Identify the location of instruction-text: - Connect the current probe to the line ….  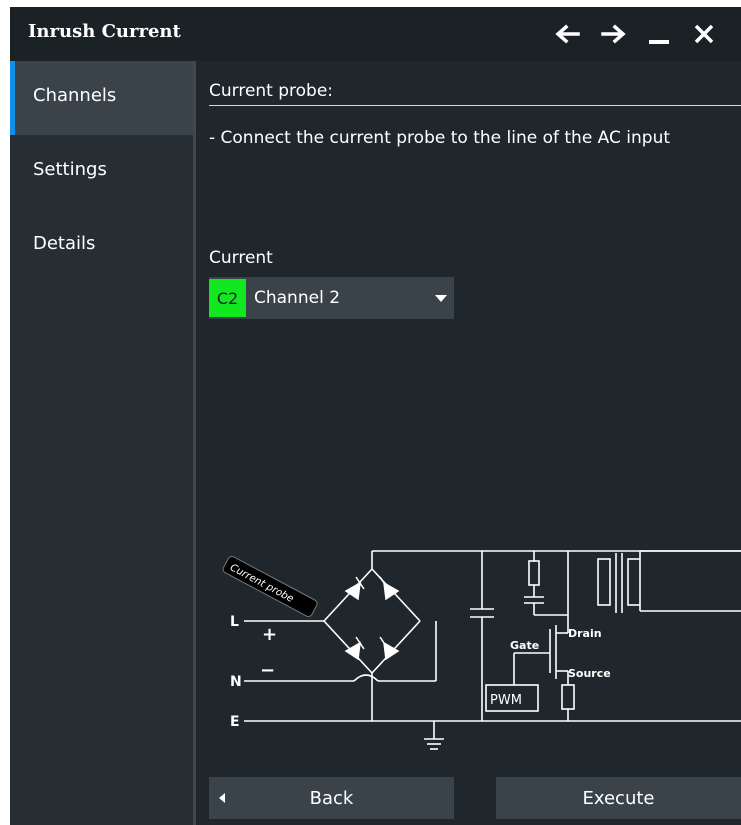
(440, 138).